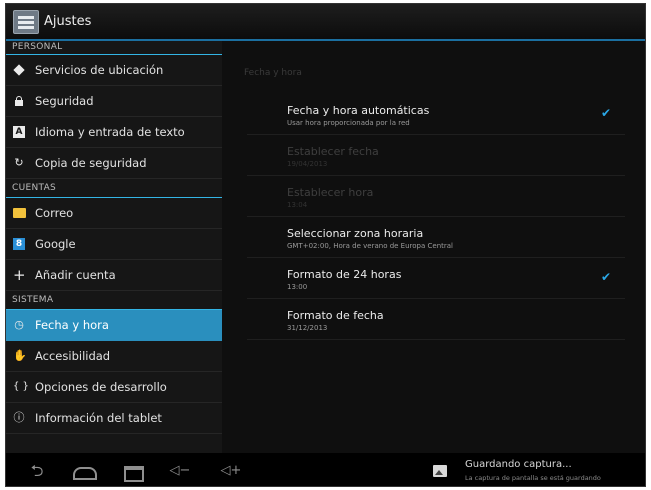  Describe the element at coordinates (84, 471) in the screenshot. I see `home-icon` at that location.